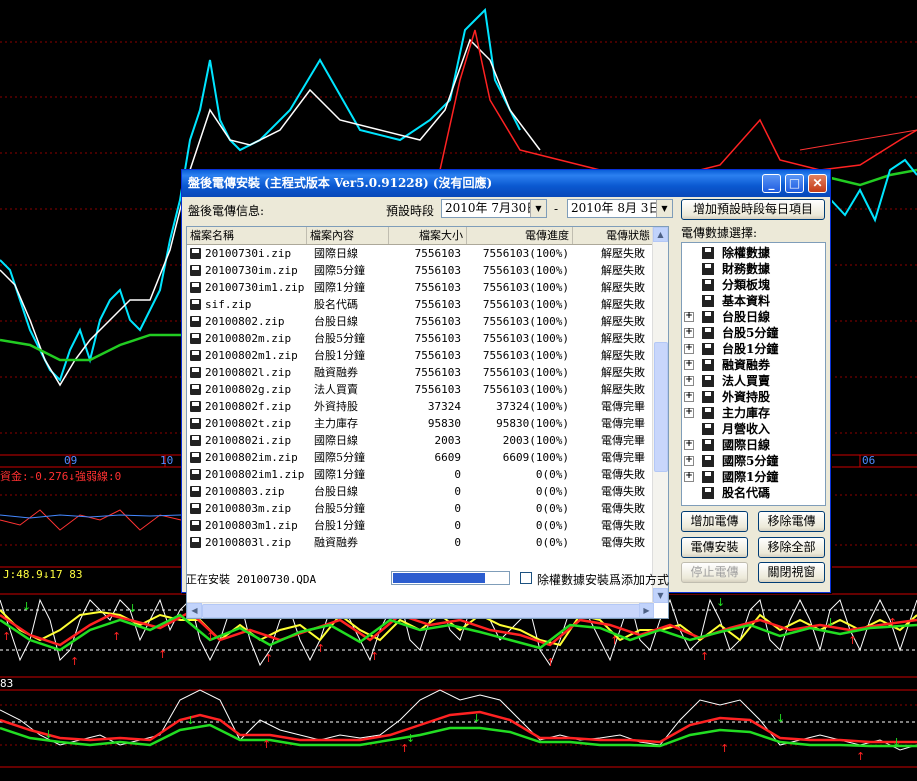  Describe the element at coordinates (506, 183) in the screenshot. I see `dialog-titlebar: 盤後電傳安裝 (主程式版本 Ver5.0.91228) (沒有回應) _ □ ✕` at that location.